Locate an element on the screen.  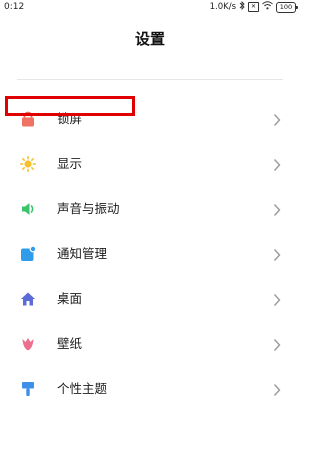
battery-icon: 100 is located at coordinates (287, 7).